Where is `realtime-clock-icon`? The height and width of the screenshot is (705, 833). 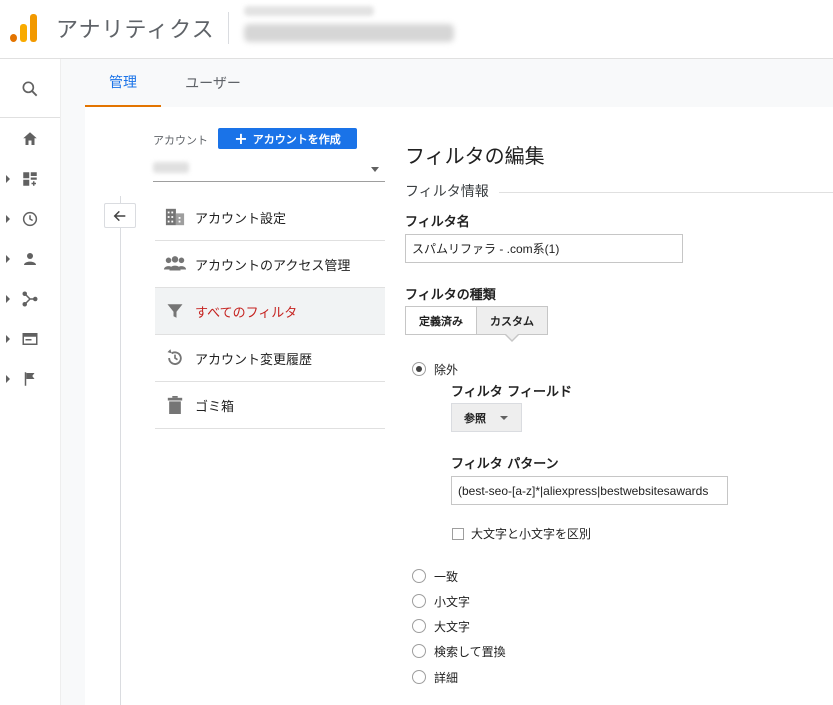
realtime-clock-icon is located at coordinates (30, 219).